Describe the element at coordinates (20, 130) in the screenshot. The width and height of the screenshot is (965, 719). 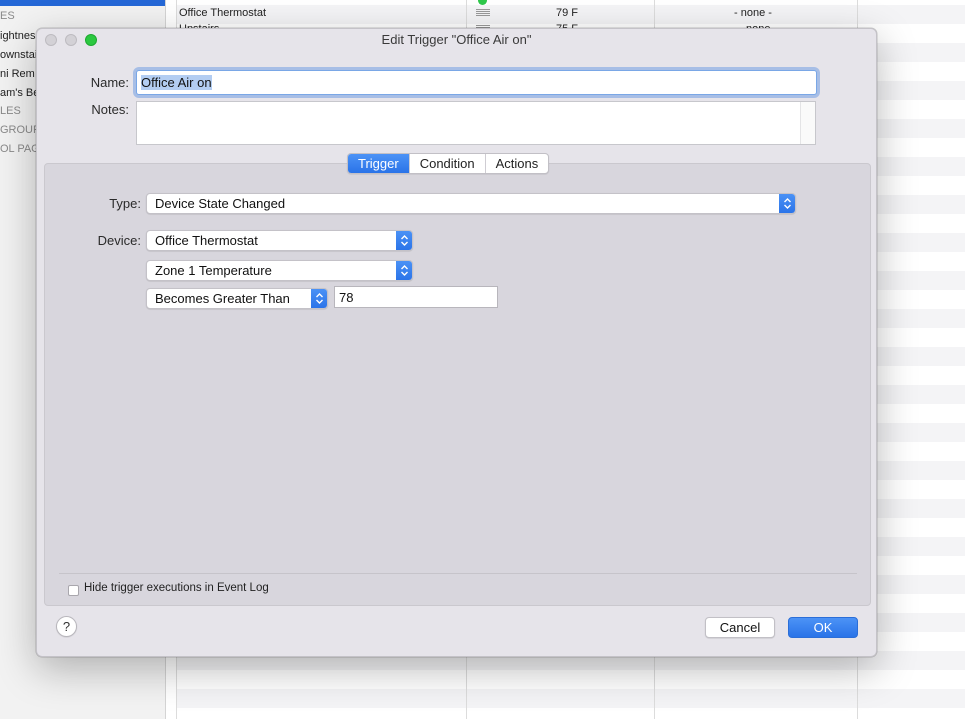
I see `sidebar-category: GROUP` at that location.